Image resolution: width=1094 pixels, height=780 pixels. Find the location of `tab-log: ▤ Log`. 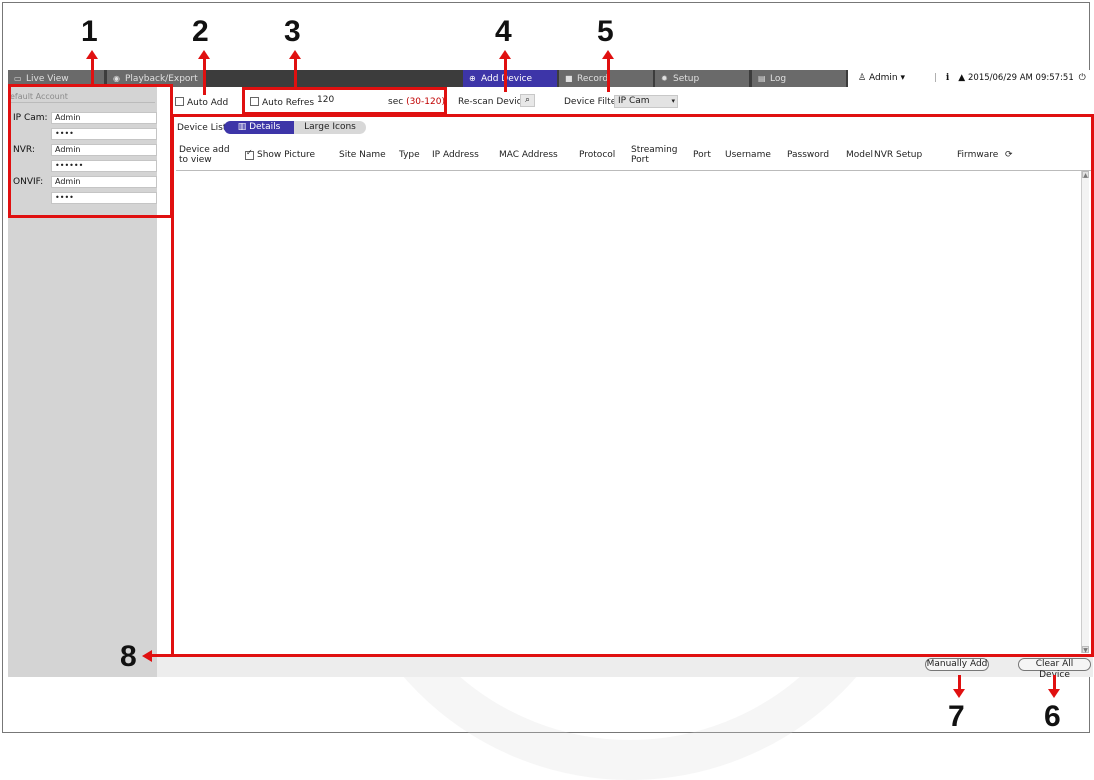

tab-log: ▤ Log is located at coordinates (799, 78).